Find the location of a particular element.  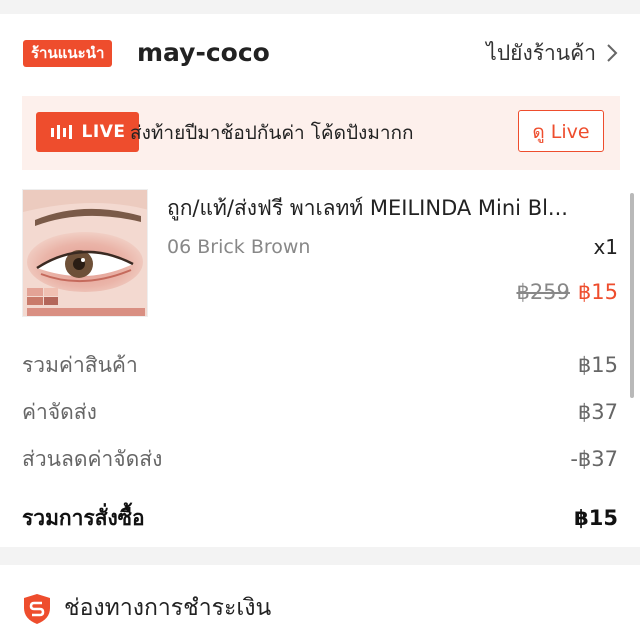

product-thumbnail is located at coordinates (85, 253).